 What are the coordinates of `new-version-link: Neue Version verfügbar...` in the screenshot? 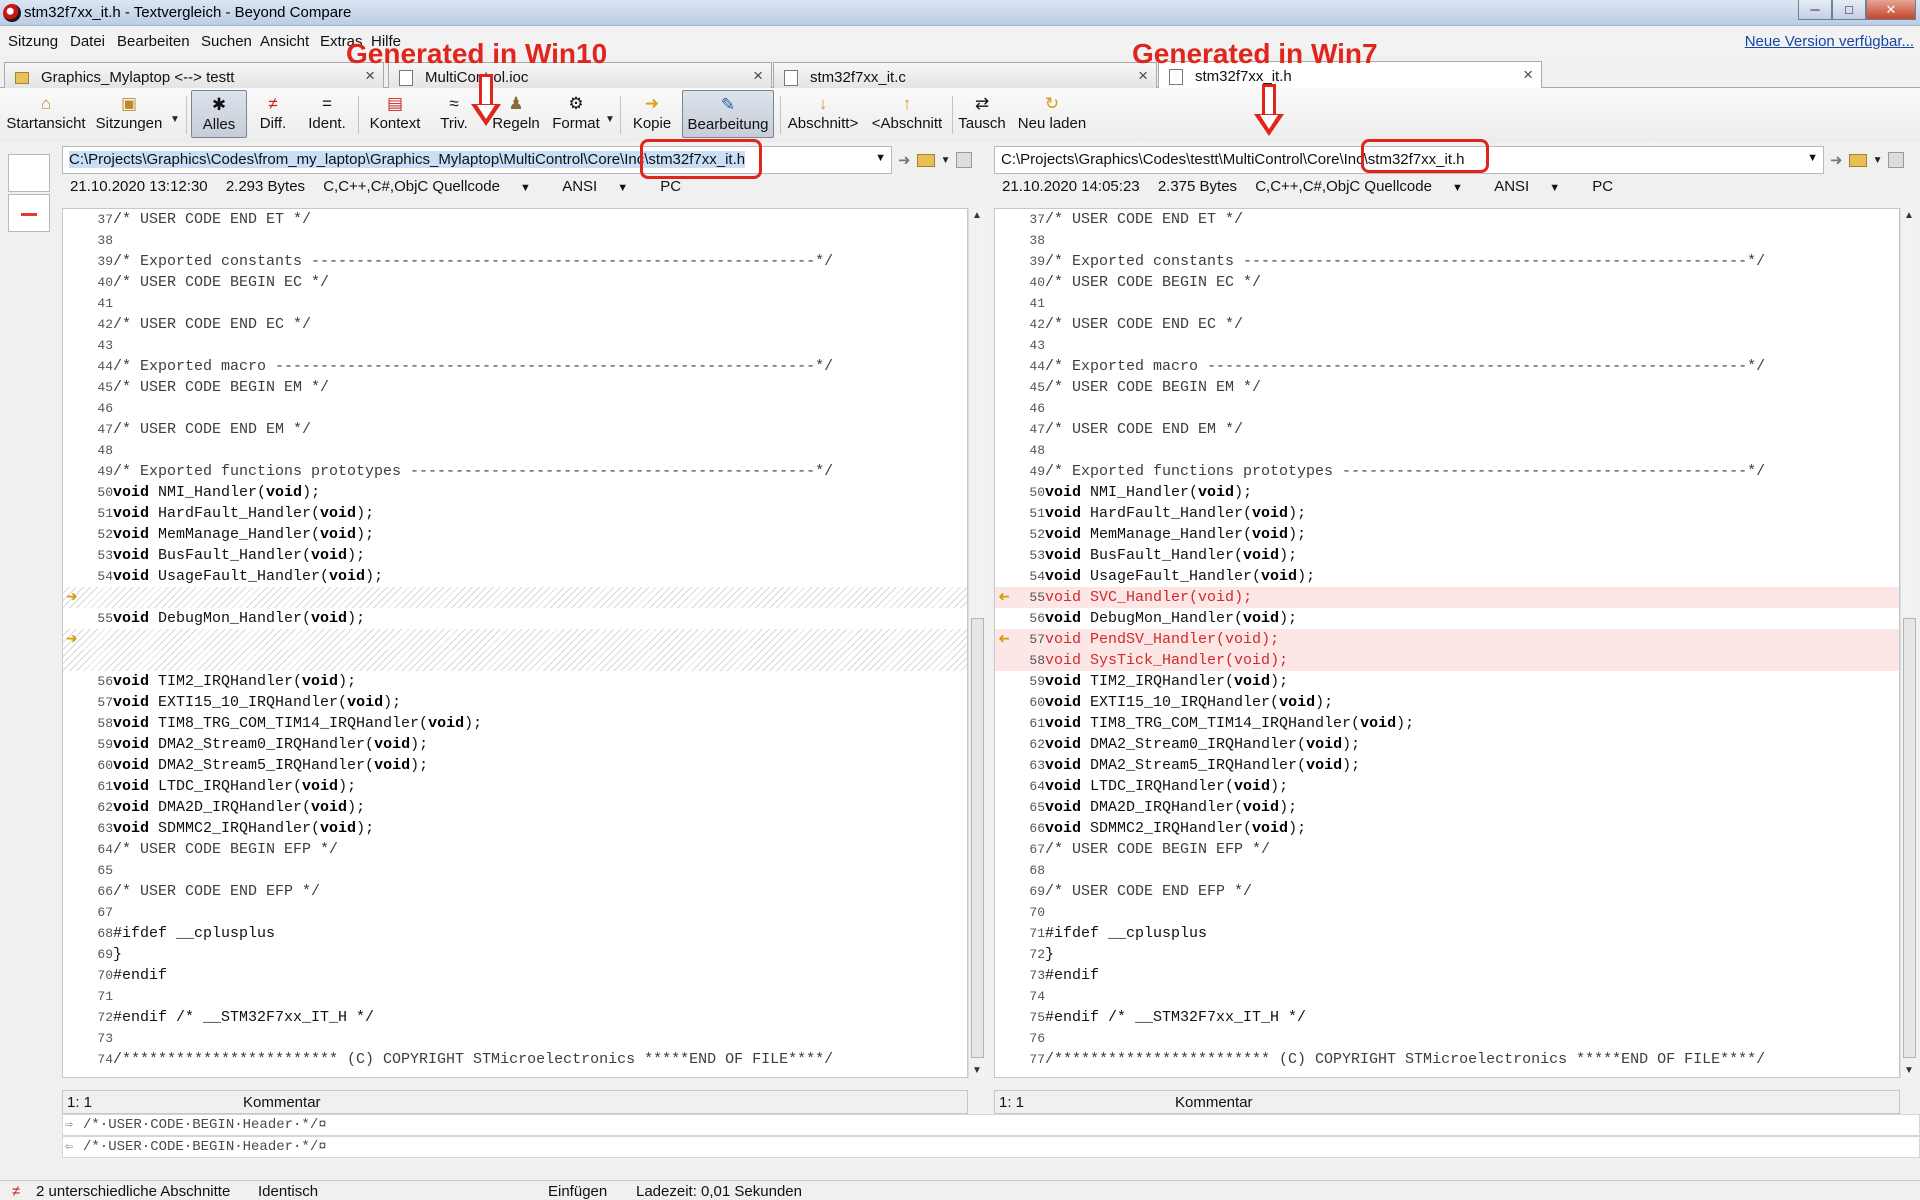 It's located at (1829, 41).